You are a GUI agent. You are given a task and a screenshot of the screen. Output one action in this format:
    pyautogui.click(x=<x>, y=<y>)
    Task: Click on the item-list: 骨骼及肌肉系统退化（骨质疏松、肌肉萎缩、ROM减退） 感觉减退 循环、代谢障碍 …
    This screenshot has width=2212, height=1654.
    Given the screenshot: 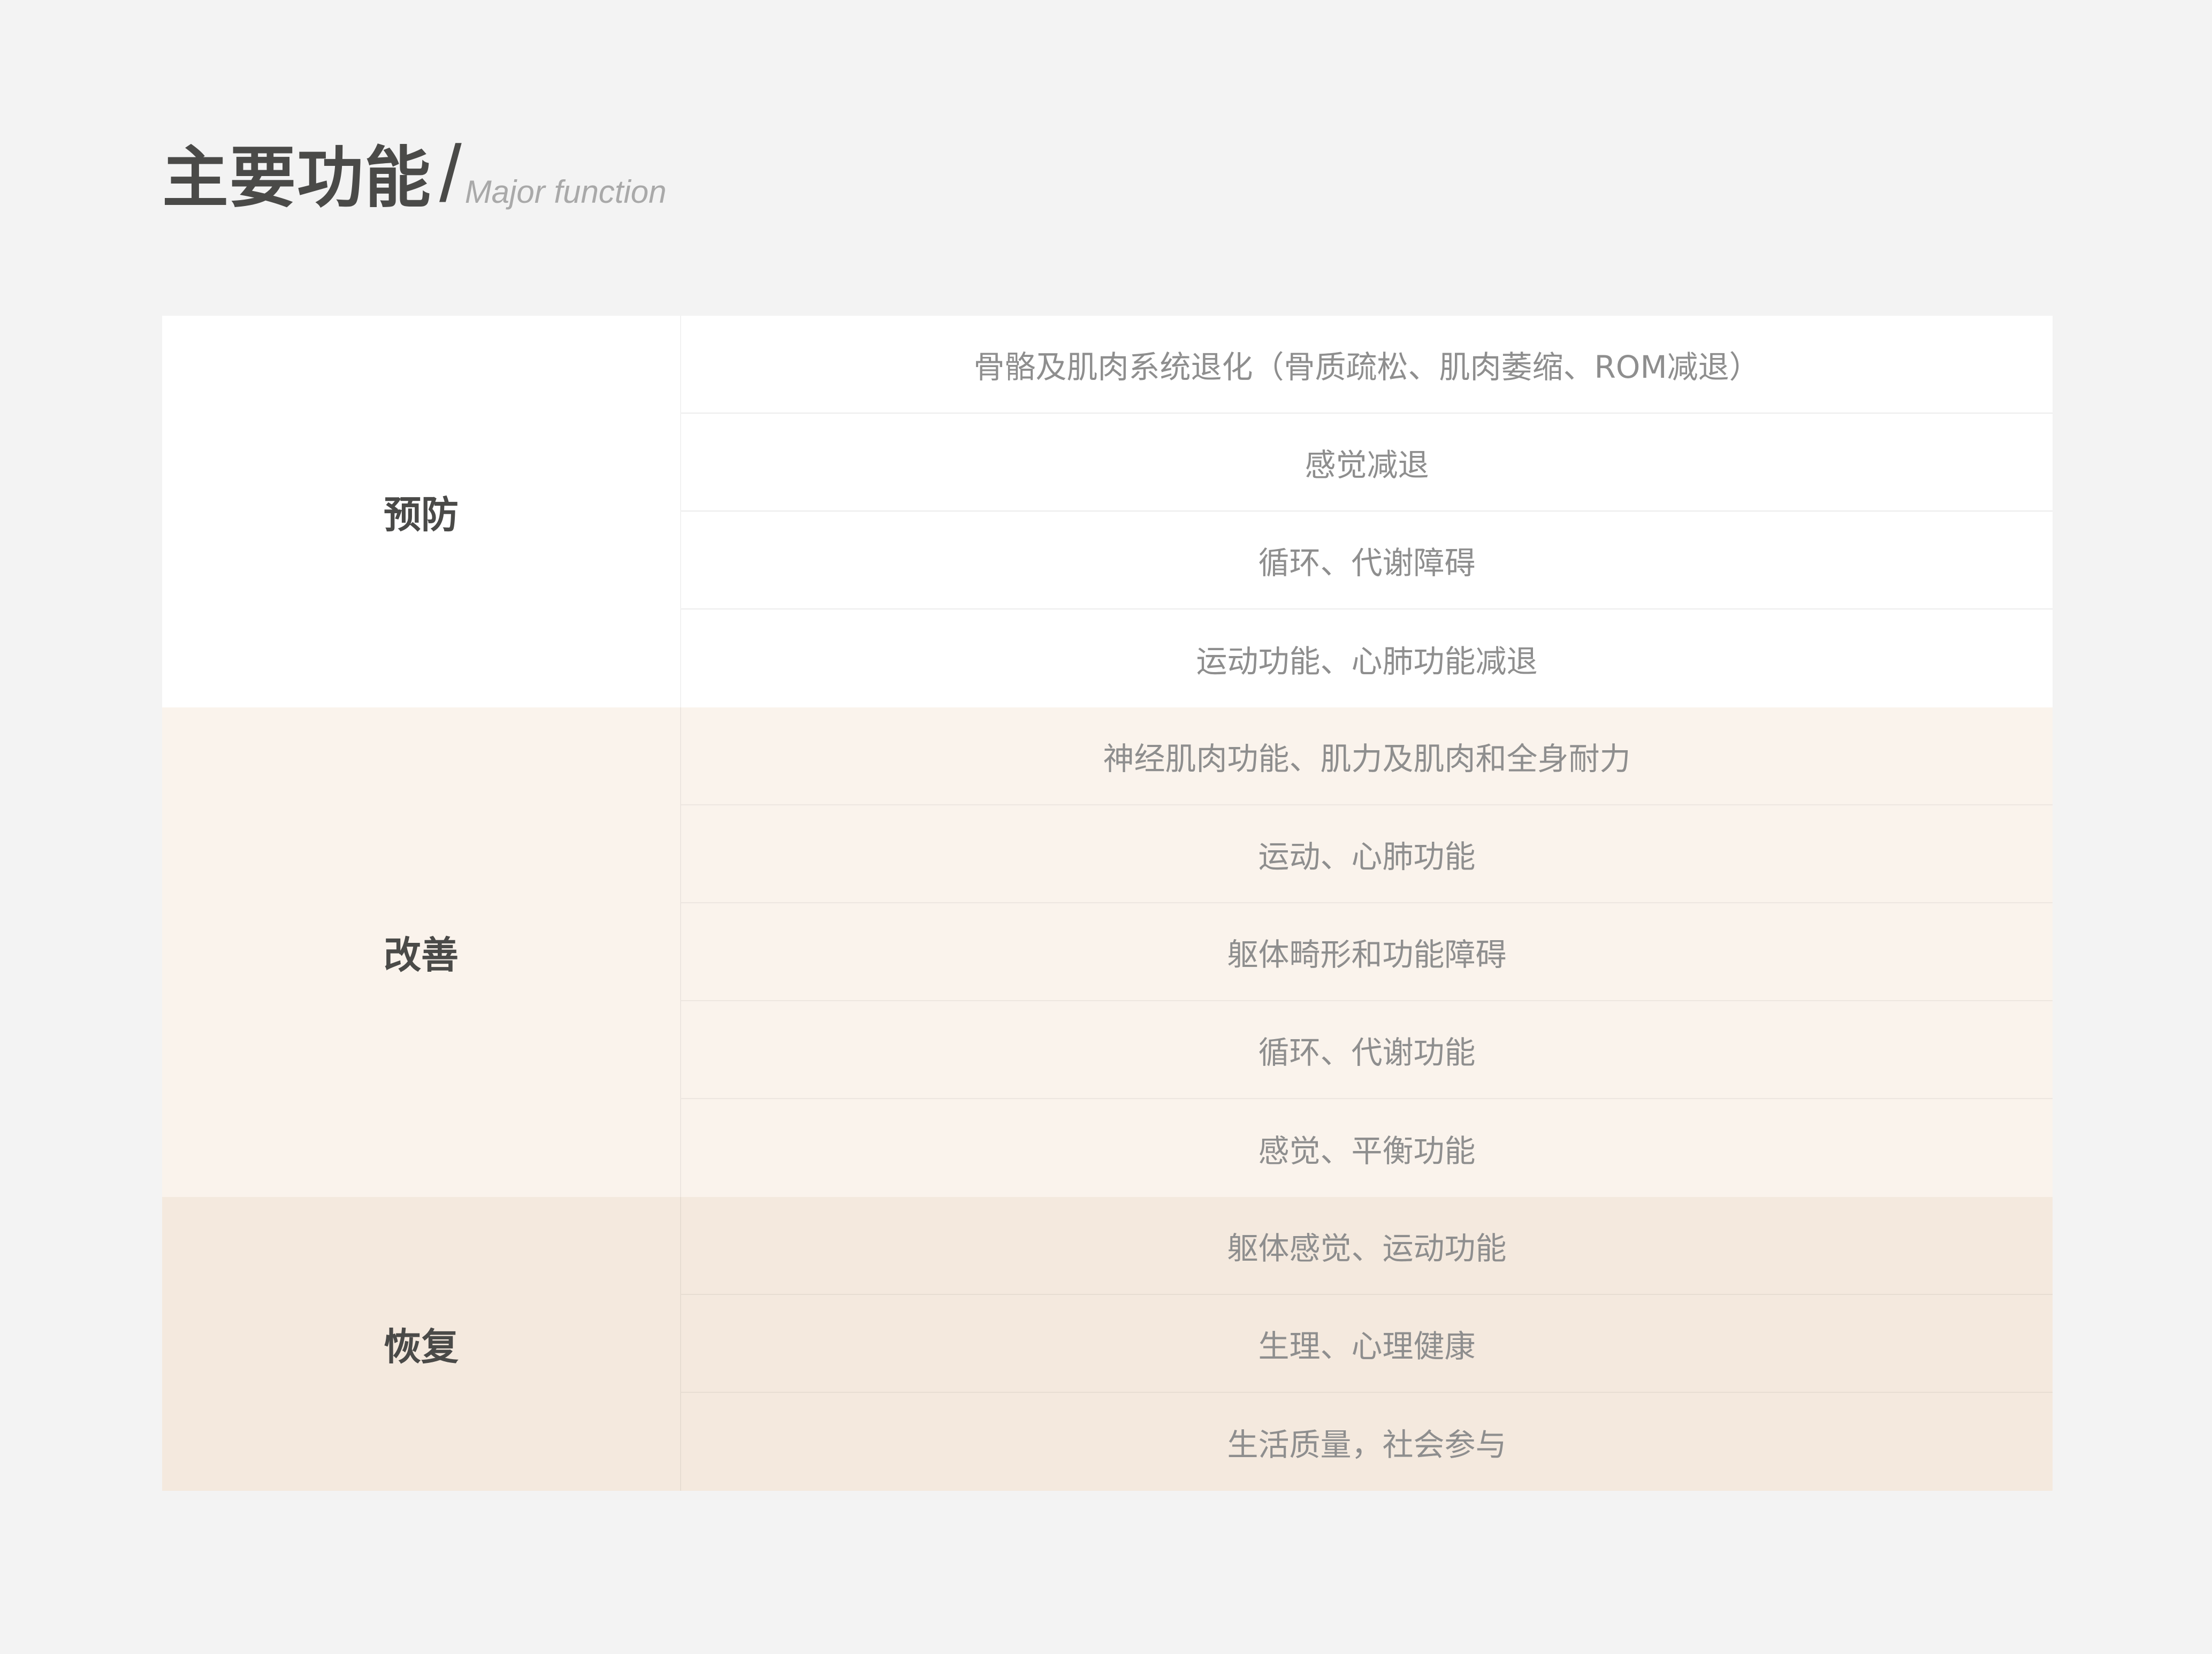 What is the action you would take?
    pyautogui.click(x=1367, y=511)
    